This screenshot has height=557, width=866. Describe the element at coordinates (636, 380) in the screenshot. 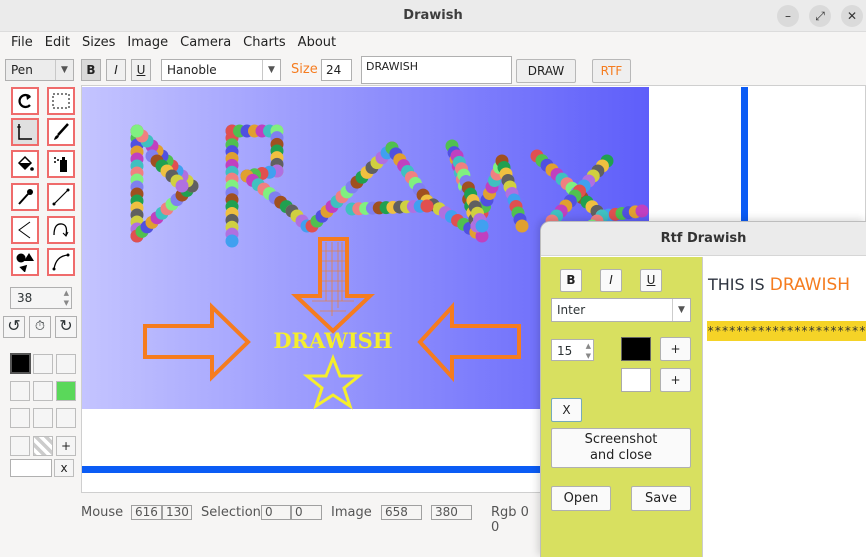

I see `rtf-bg-color-swatch` at that location.